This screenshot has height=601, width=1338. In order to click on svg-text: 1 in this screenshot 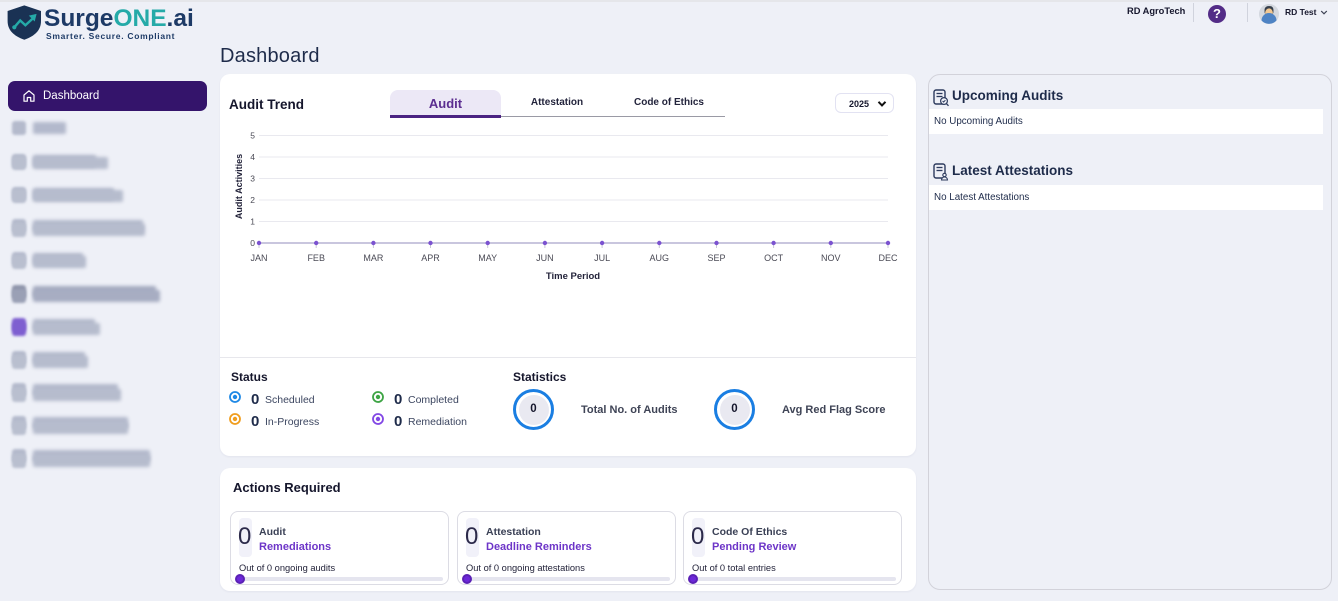, I will do `click(252, 222)`.